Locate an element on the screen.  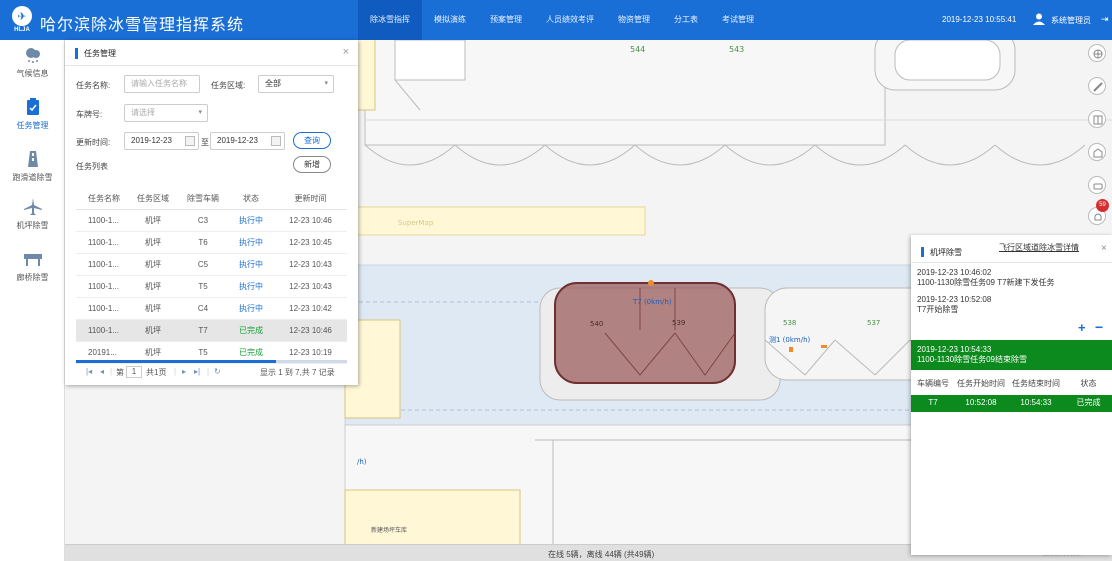
last-page-icon: ▸| is located at coordinates (197, 371).